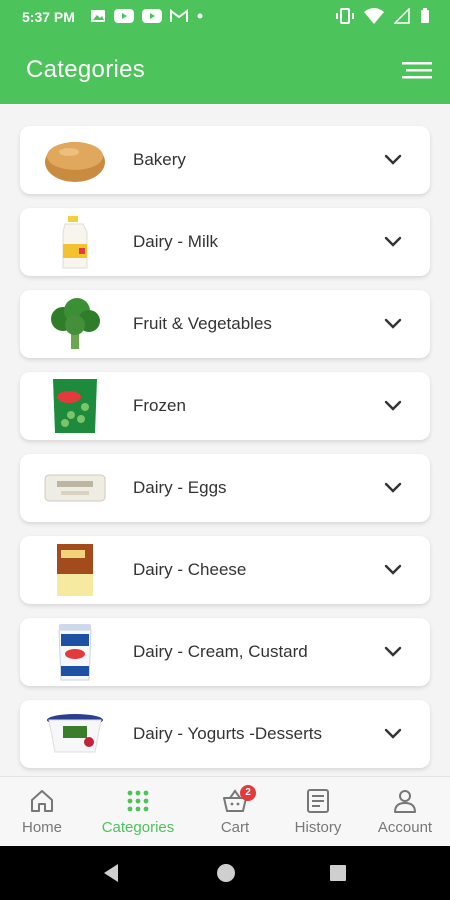 The image size is (450, 900). What do you see at coordinates (75, 160) in the screenshot?
I see `bread-image` at bounding box center [75, 160].